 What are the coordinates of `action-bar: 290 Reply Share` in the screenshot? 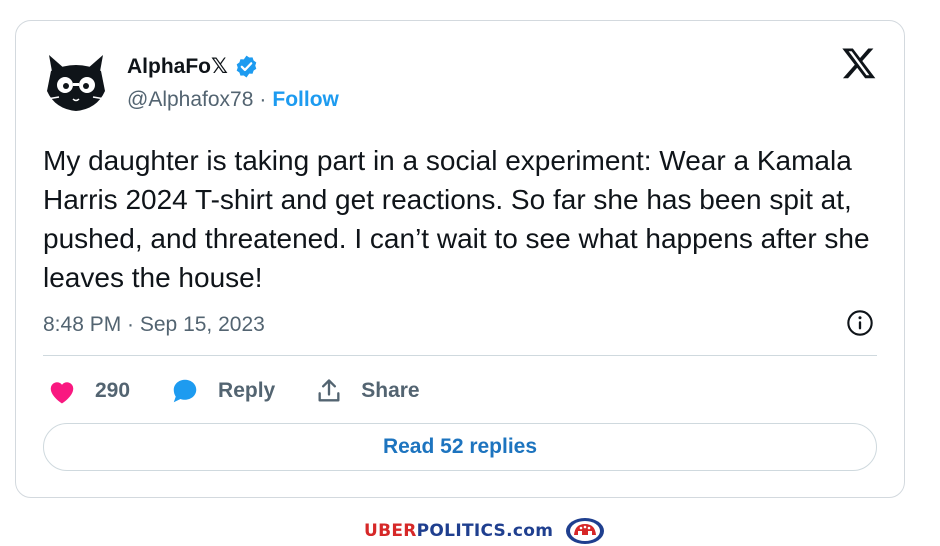 It's located at (253, 391).